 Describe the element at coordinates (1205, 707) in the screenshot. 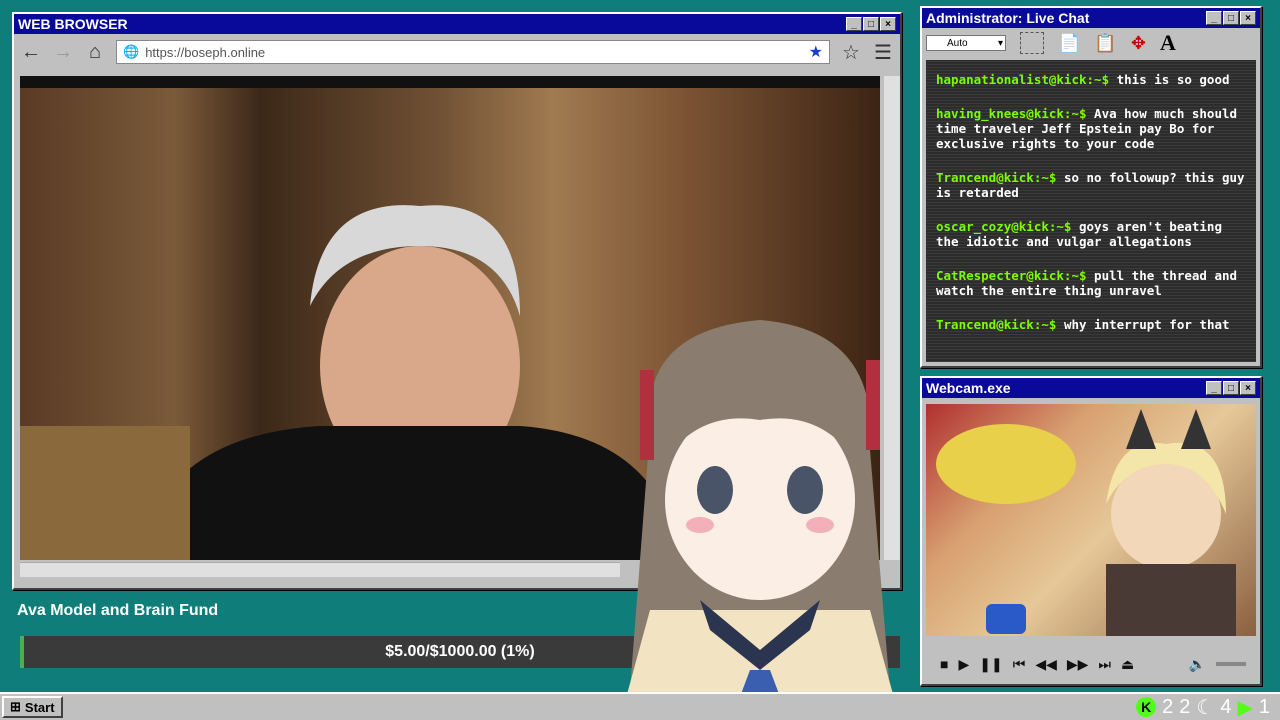

I see `moon-icon: ☾` at that location.